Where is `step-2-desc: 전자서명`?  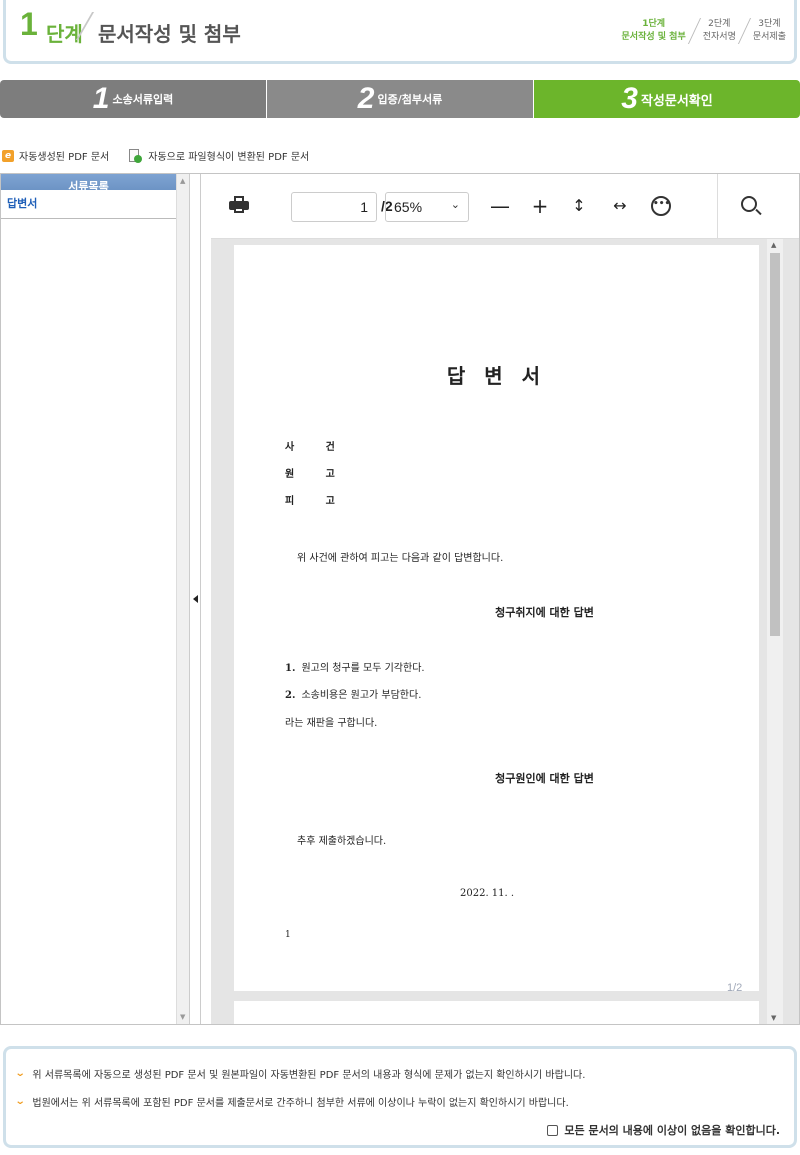
step-2-desc: 전자서명 is located at coordinates (719, 37).